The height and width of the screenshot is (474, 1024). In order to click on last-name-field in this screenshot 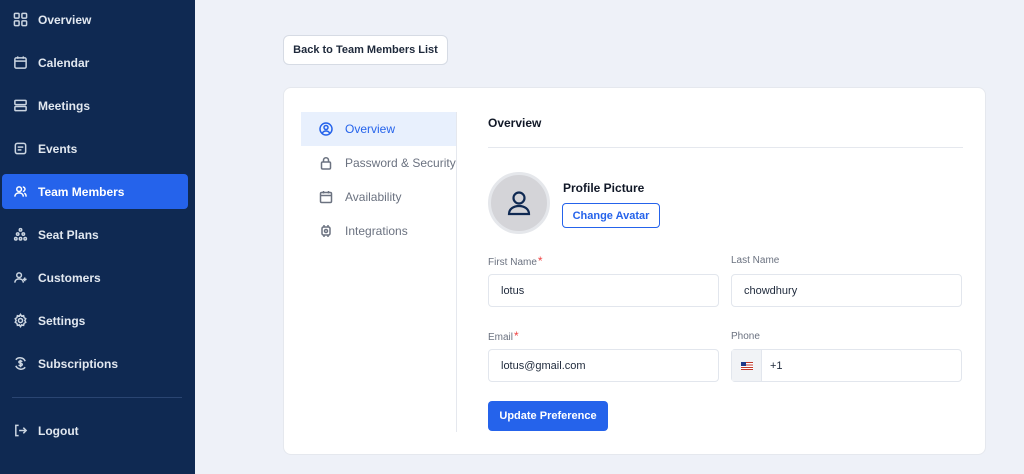, I will do `click(846, 290)`.